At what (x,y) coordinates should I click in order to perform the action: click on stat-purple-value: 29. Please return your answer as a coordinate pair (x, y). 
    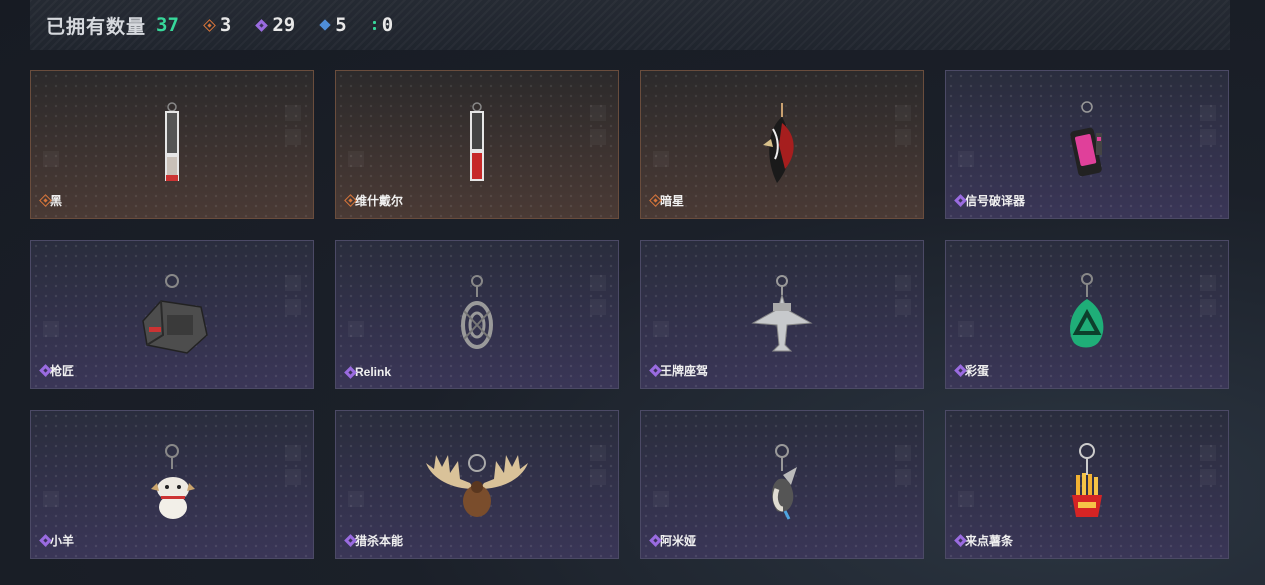
    Looking at the image, I should click on (284, 25).